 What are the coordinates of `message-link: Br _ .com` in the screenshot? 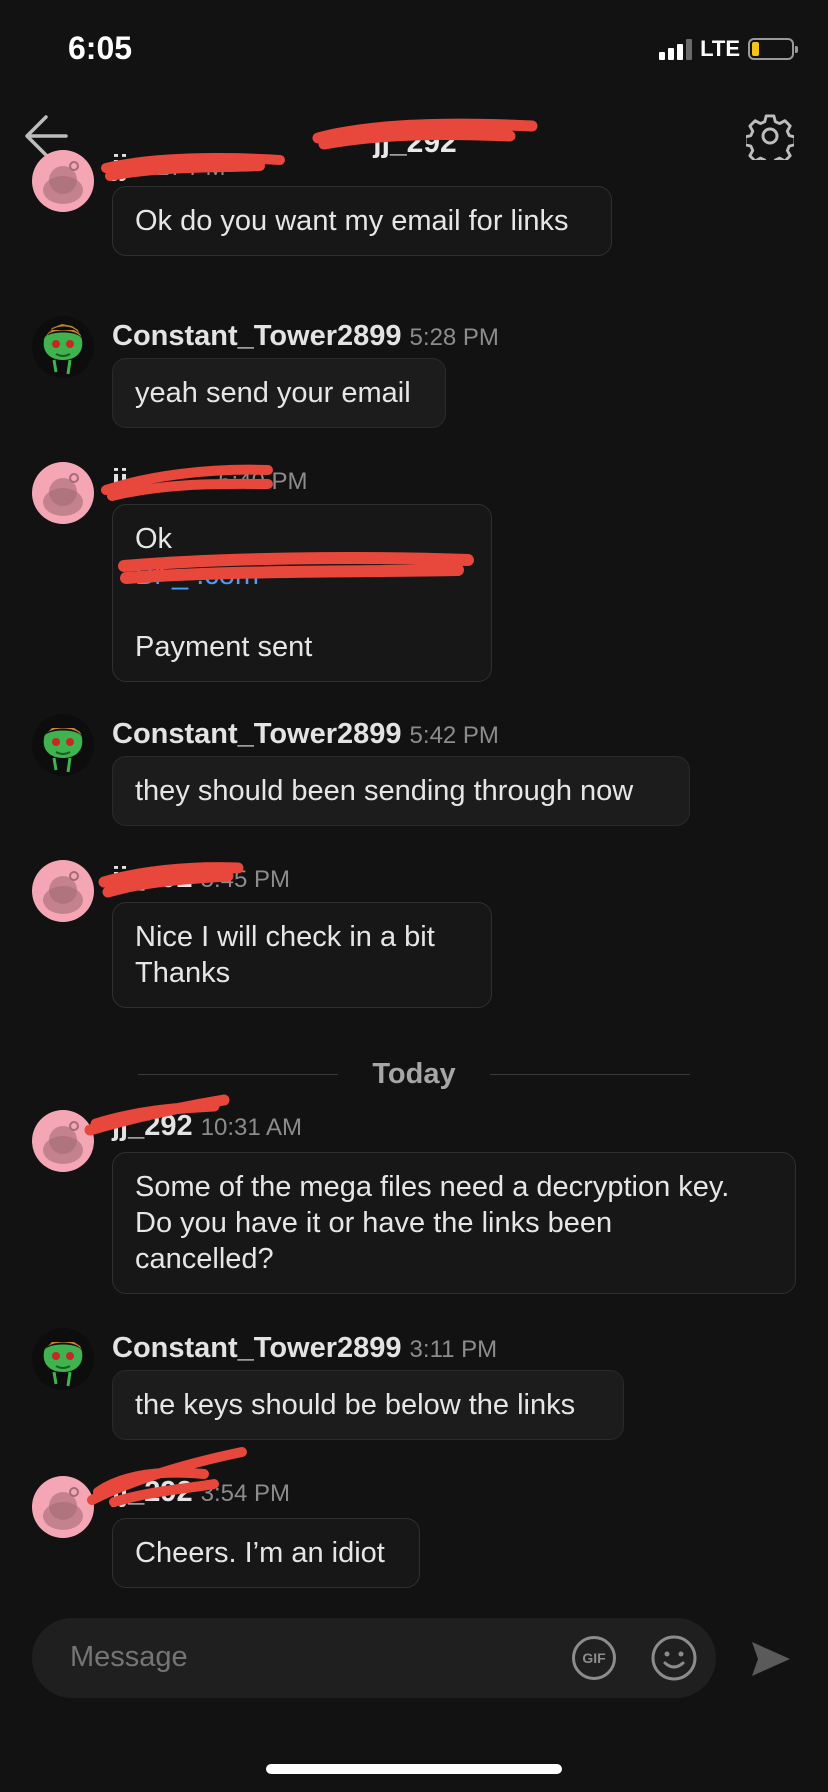 It's located at (302, 575).